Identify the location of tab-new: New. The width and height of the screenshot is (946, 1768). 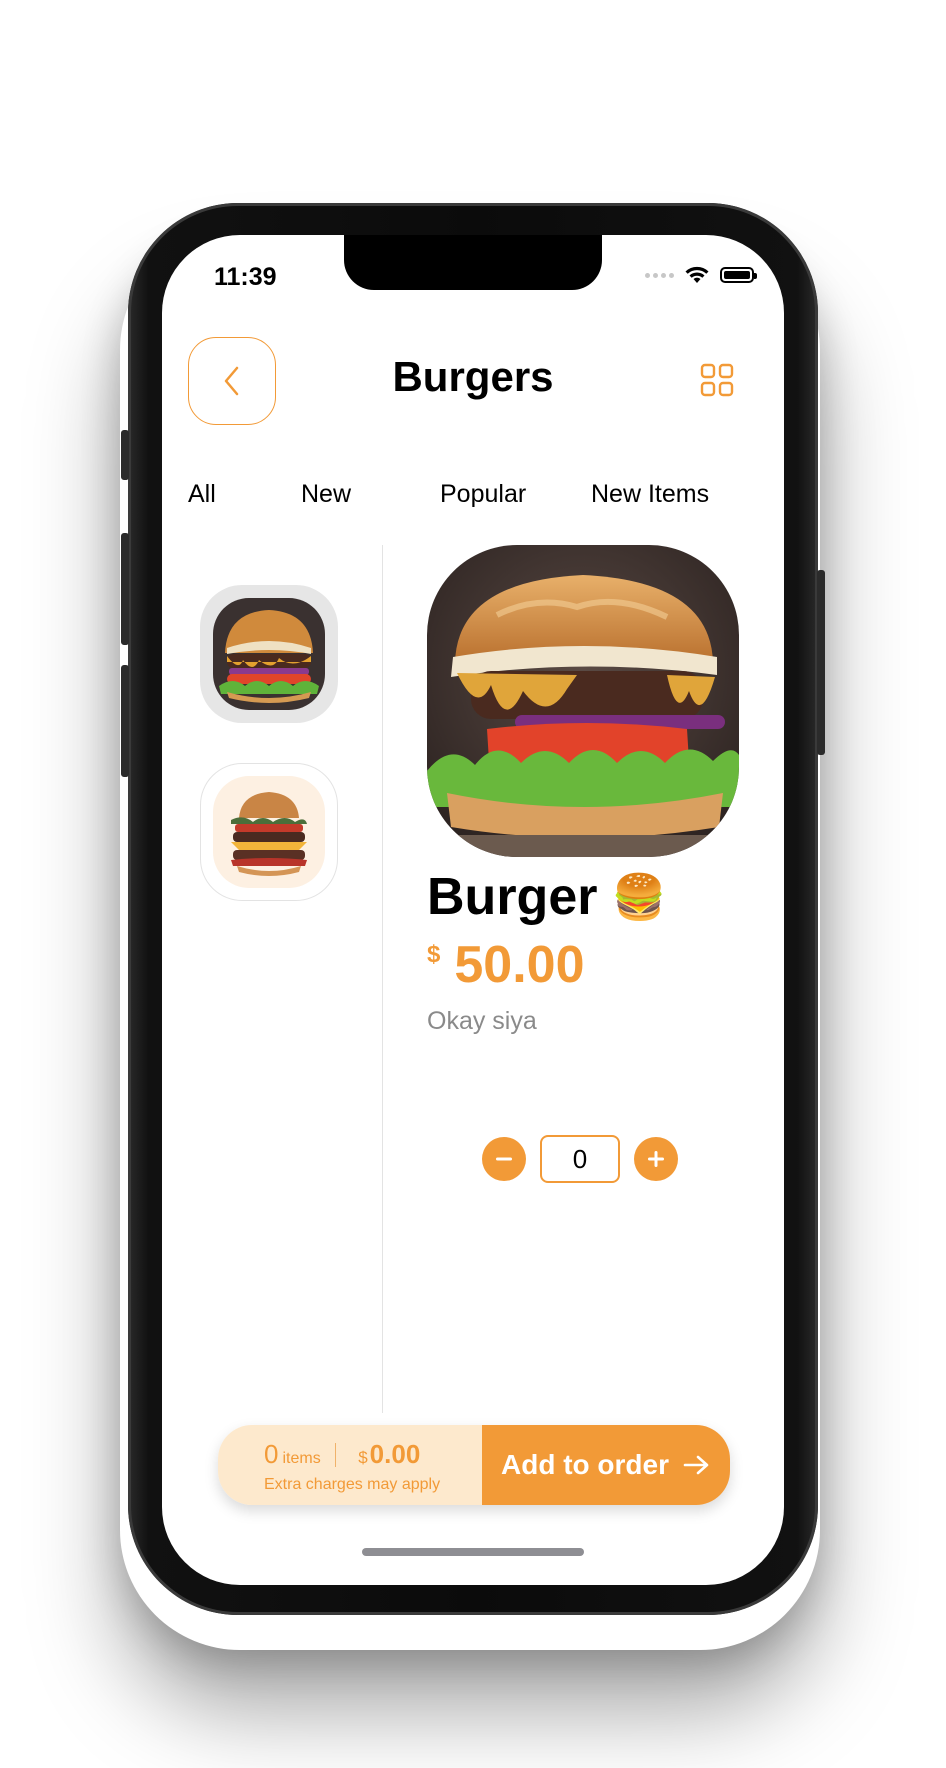
(326, 494).